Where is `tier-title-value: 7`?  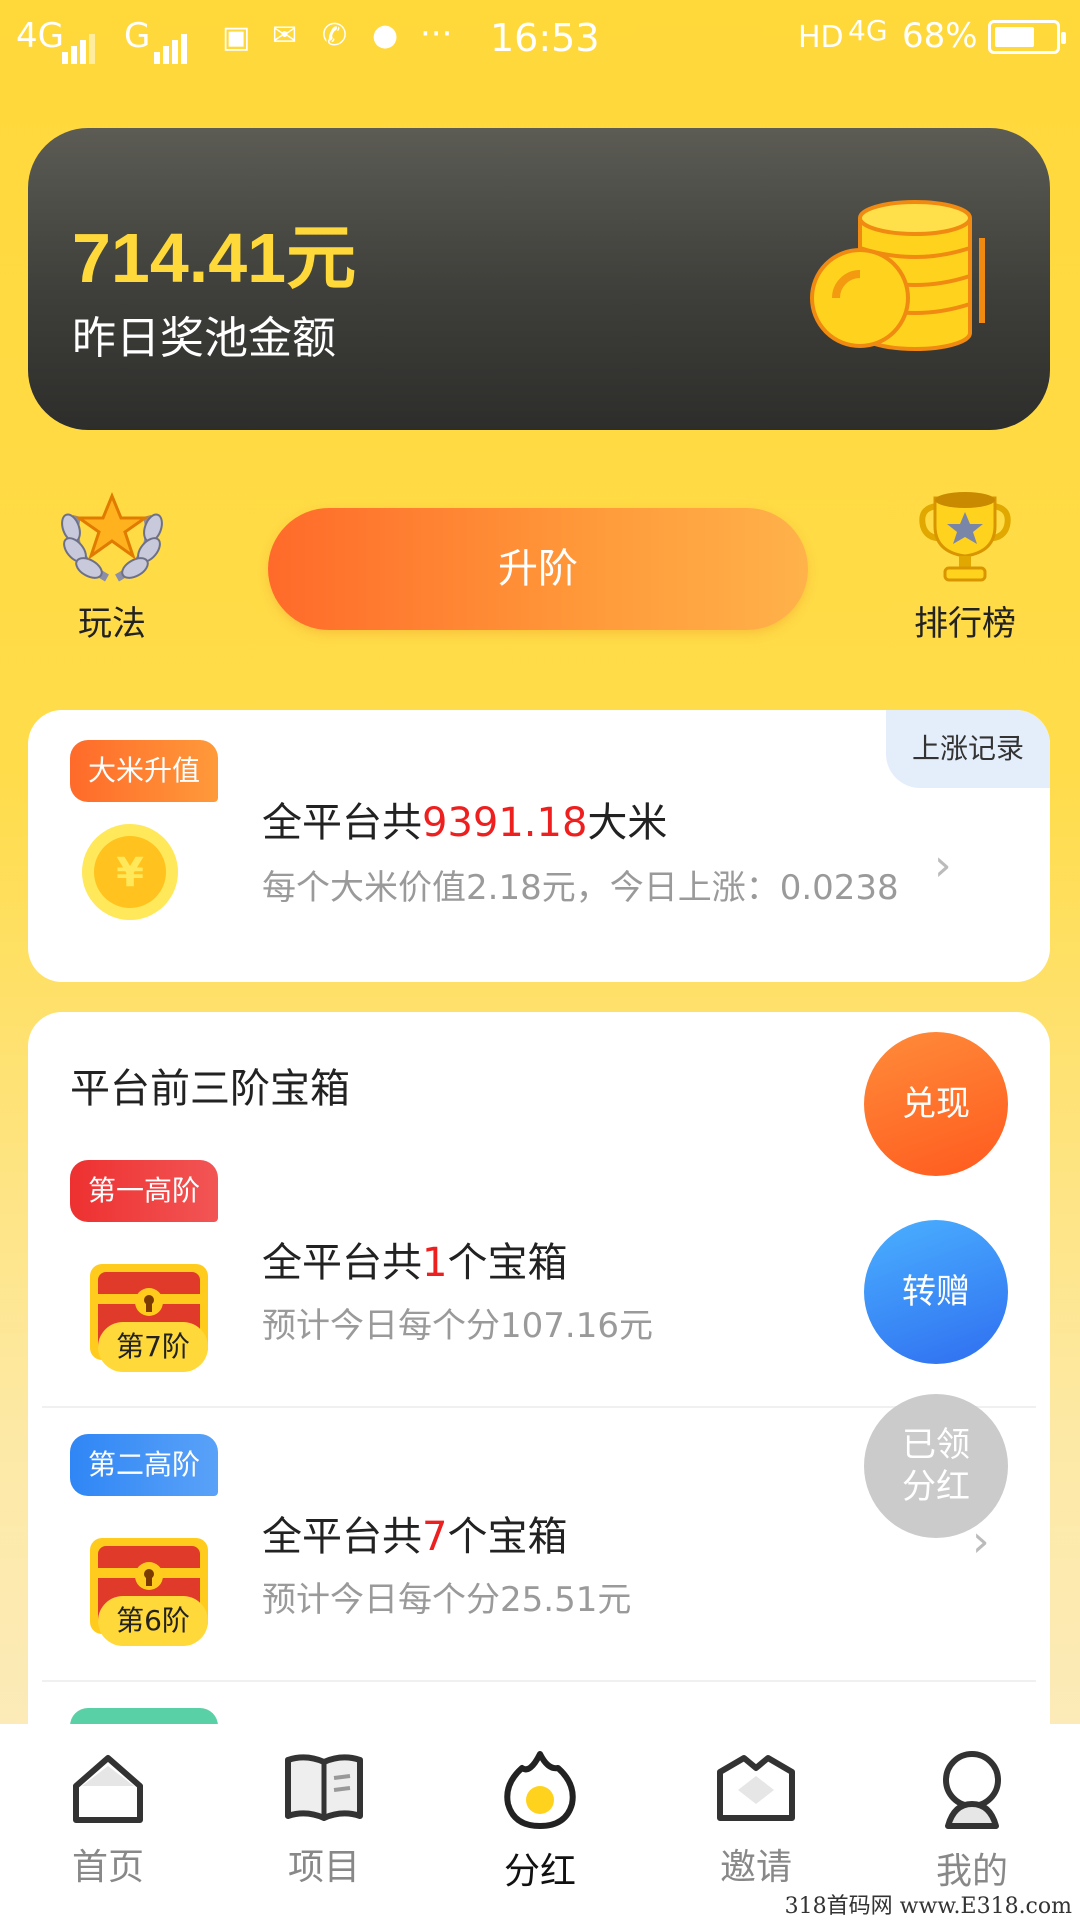
tier-title-value: 7 is located at coordinates (435, 1537).